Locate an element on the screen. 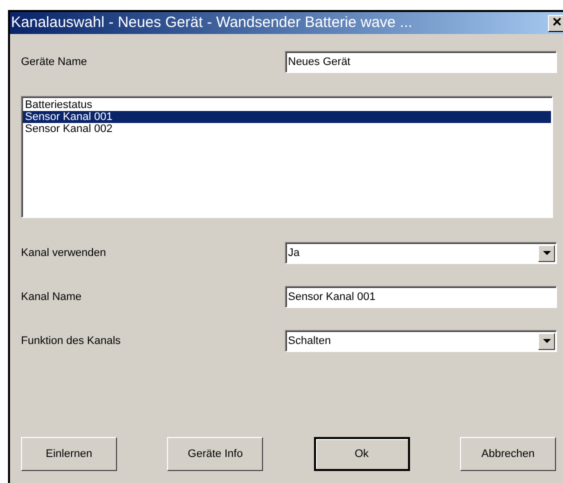 This screenshot has height=483, width=563. list-item: Batteriestatus is located at coordinates (287, 105).